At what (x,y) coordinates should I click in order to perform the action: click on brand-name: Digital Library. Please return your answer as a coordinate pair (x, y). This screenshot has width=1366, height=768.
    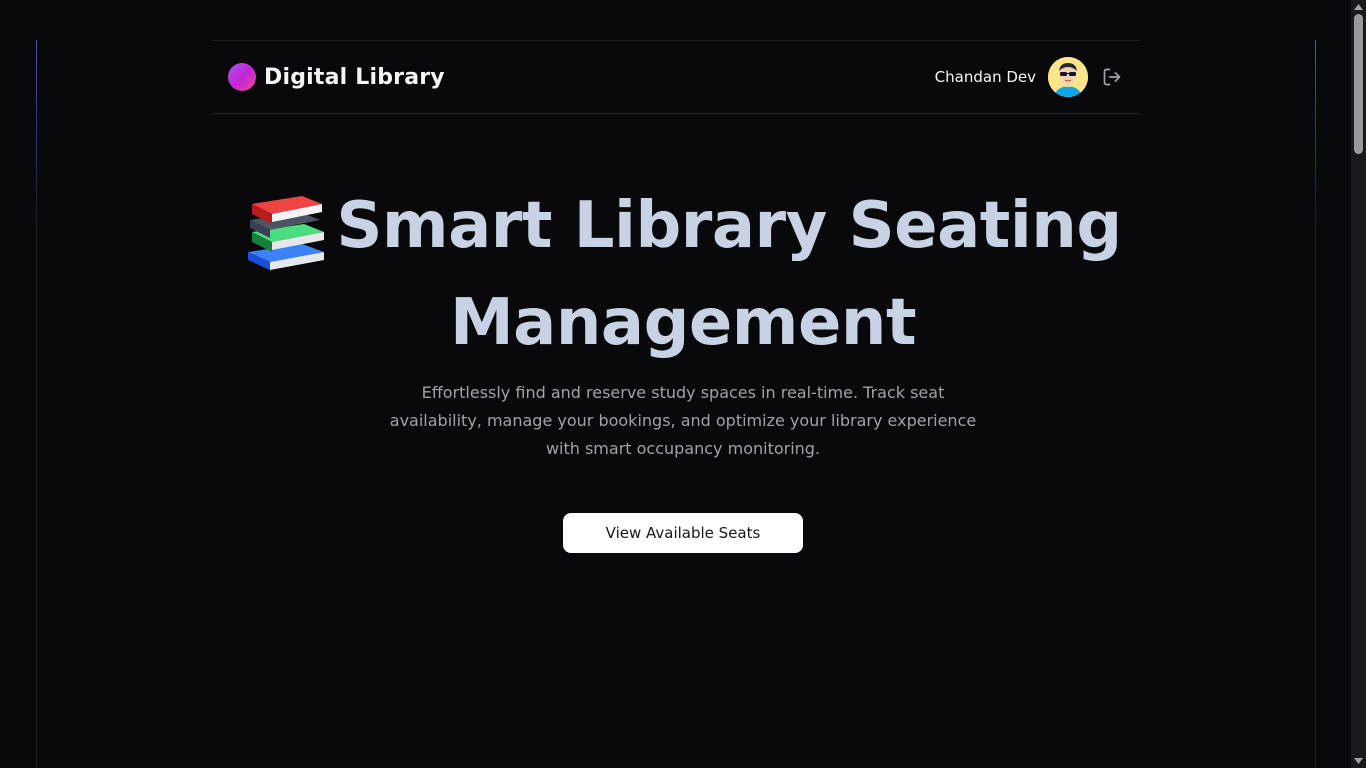
    Looking at the image, I should click on (354, 77).